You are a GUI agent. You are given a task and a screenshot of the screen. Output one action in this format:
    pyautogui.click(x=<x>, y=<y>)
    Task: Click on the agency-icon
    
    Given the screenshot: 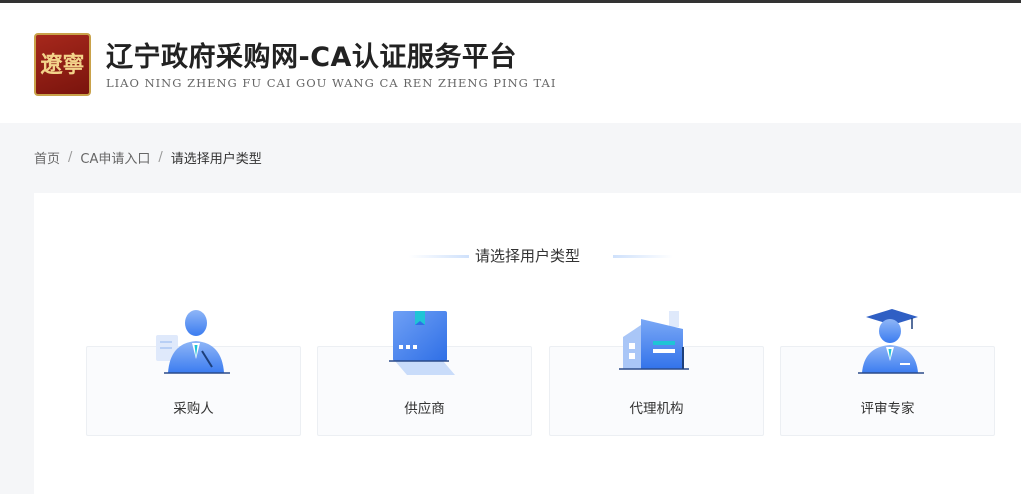 What is the action you would take?
    pyautogui.click(x=654, y=340)
    